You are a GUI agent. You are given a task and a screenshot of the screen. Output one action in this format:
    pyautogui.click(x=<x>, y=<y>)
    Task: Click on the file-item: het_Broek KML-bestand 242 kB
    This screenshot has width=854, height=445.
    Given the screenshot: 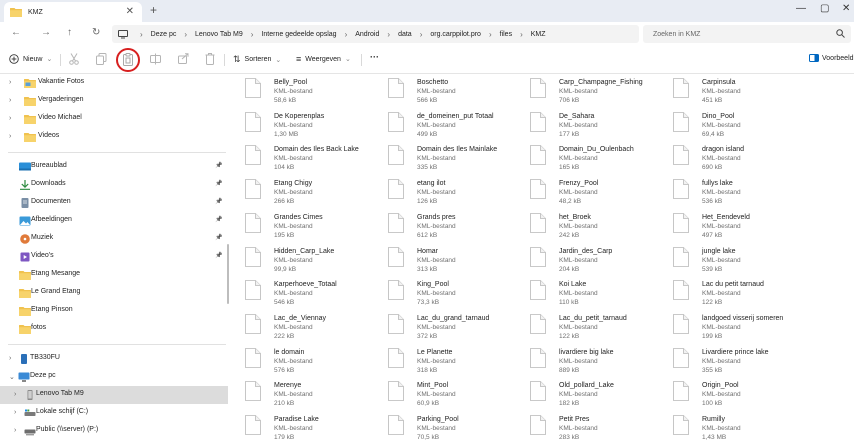 What is the action you would take?
    pyautogui.click(x=587, y=228)
    